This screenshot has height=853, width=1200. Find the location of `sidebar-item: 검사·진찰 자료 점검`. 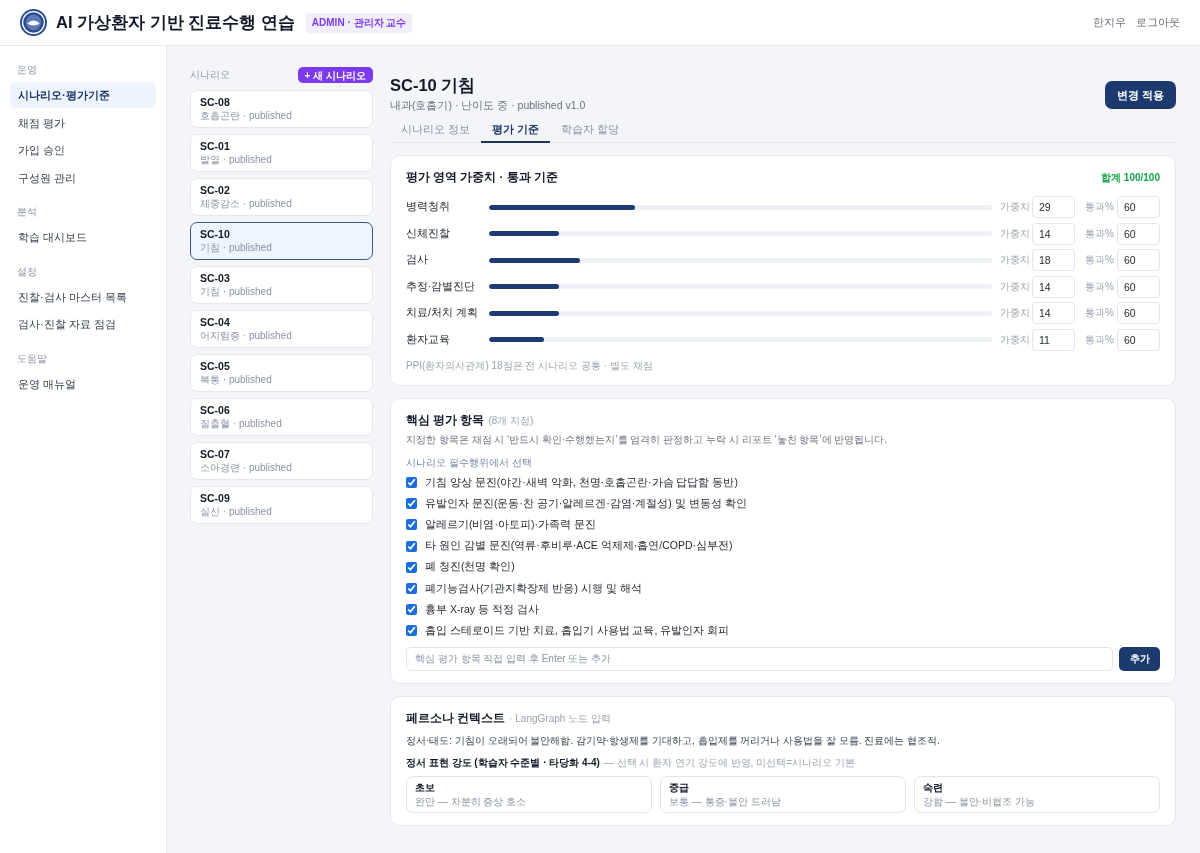

sidebar-item: 검사·진찰 자료 점검 is located at coordinates (83, 324).